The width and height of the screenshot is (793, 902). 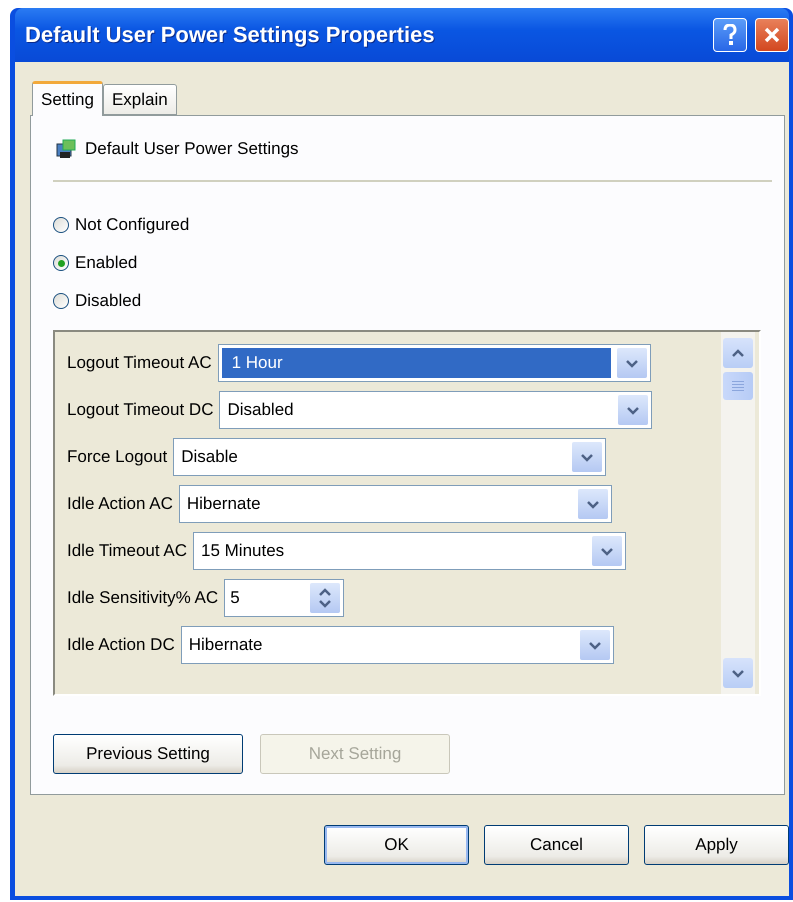 I want to click on dialog-button: Cancel, so click(x=556, y=845).